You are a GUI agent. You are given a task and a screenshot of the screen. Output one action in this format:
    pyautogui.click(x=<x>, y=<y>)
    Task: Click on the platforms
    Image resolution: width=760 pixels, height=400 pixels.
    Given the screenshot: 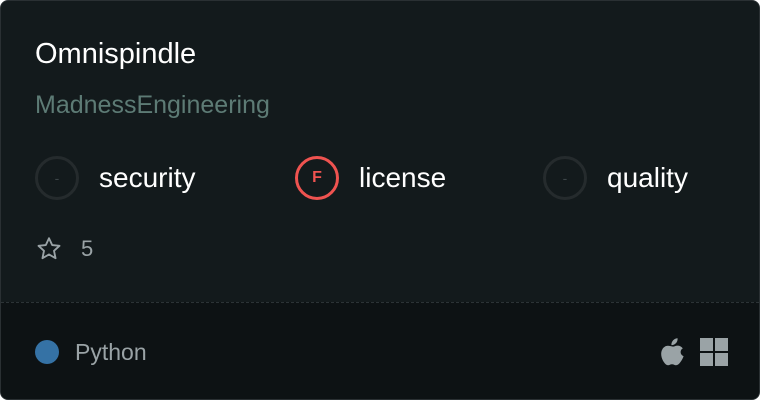 What is the action you would take?
    pyautogui.click(x=694, y=352)
    